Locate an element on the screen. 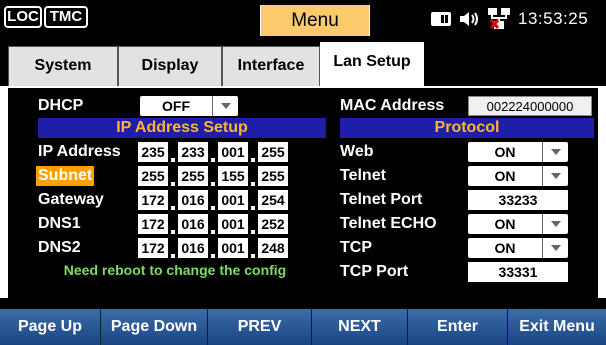  telnet-echo-value: ON is located at coordinates (505, 224).